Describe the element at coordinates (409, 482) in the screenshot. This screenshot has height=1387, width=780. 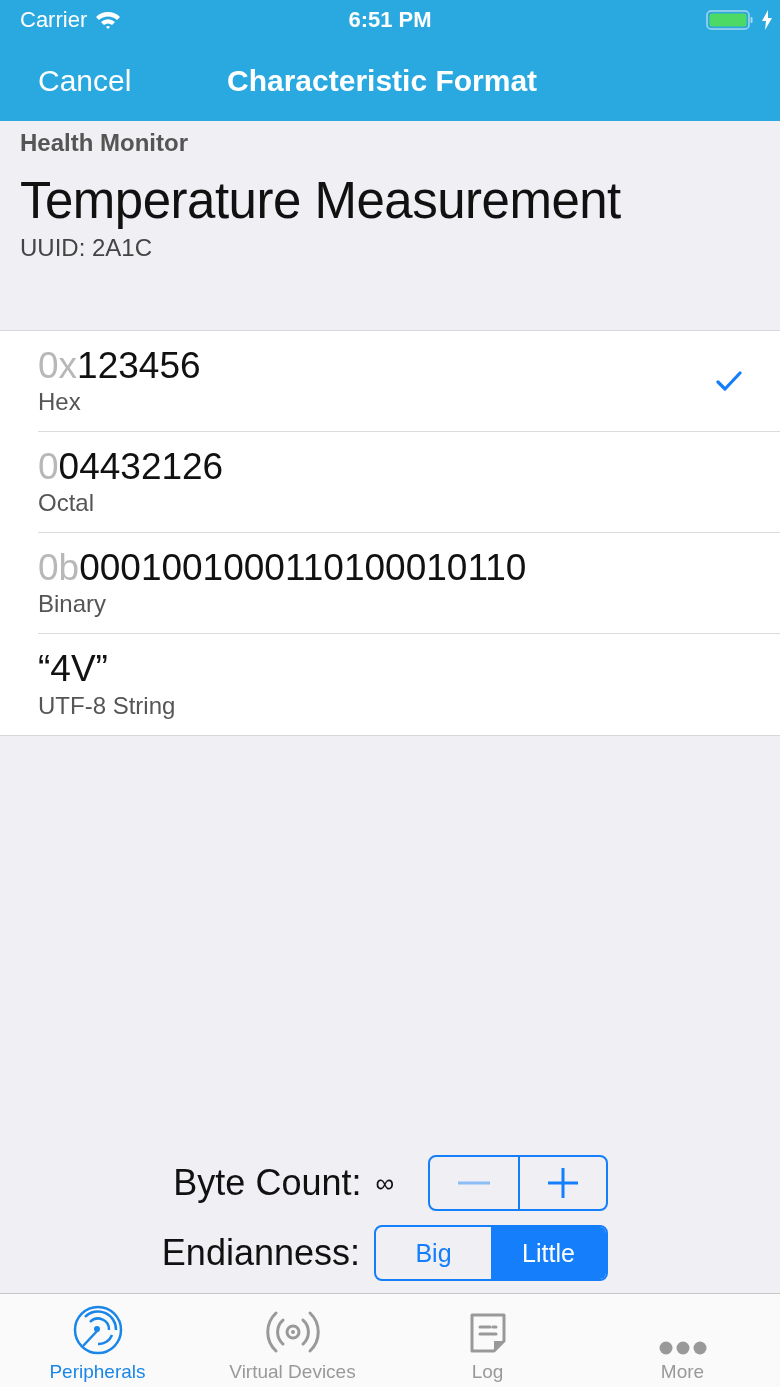
I see `format-option: 004432126 Octal` at that location.